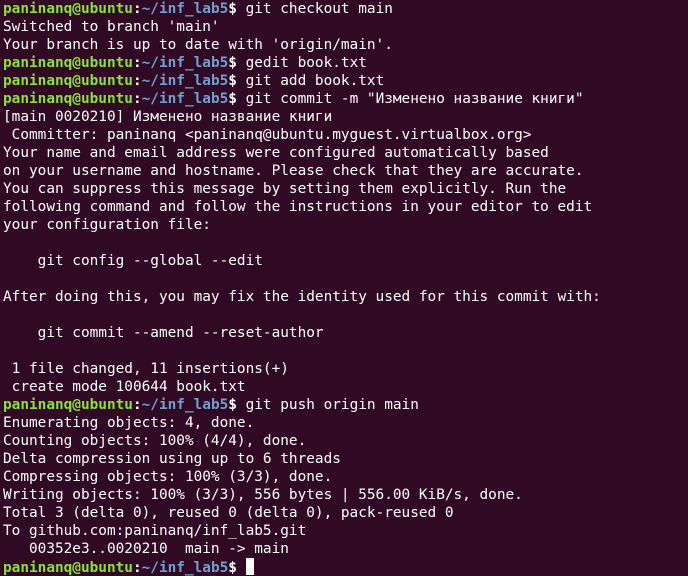  Describe the element at coordinates (249, 566) in the screenshot. I see `text-cursor` at that location.